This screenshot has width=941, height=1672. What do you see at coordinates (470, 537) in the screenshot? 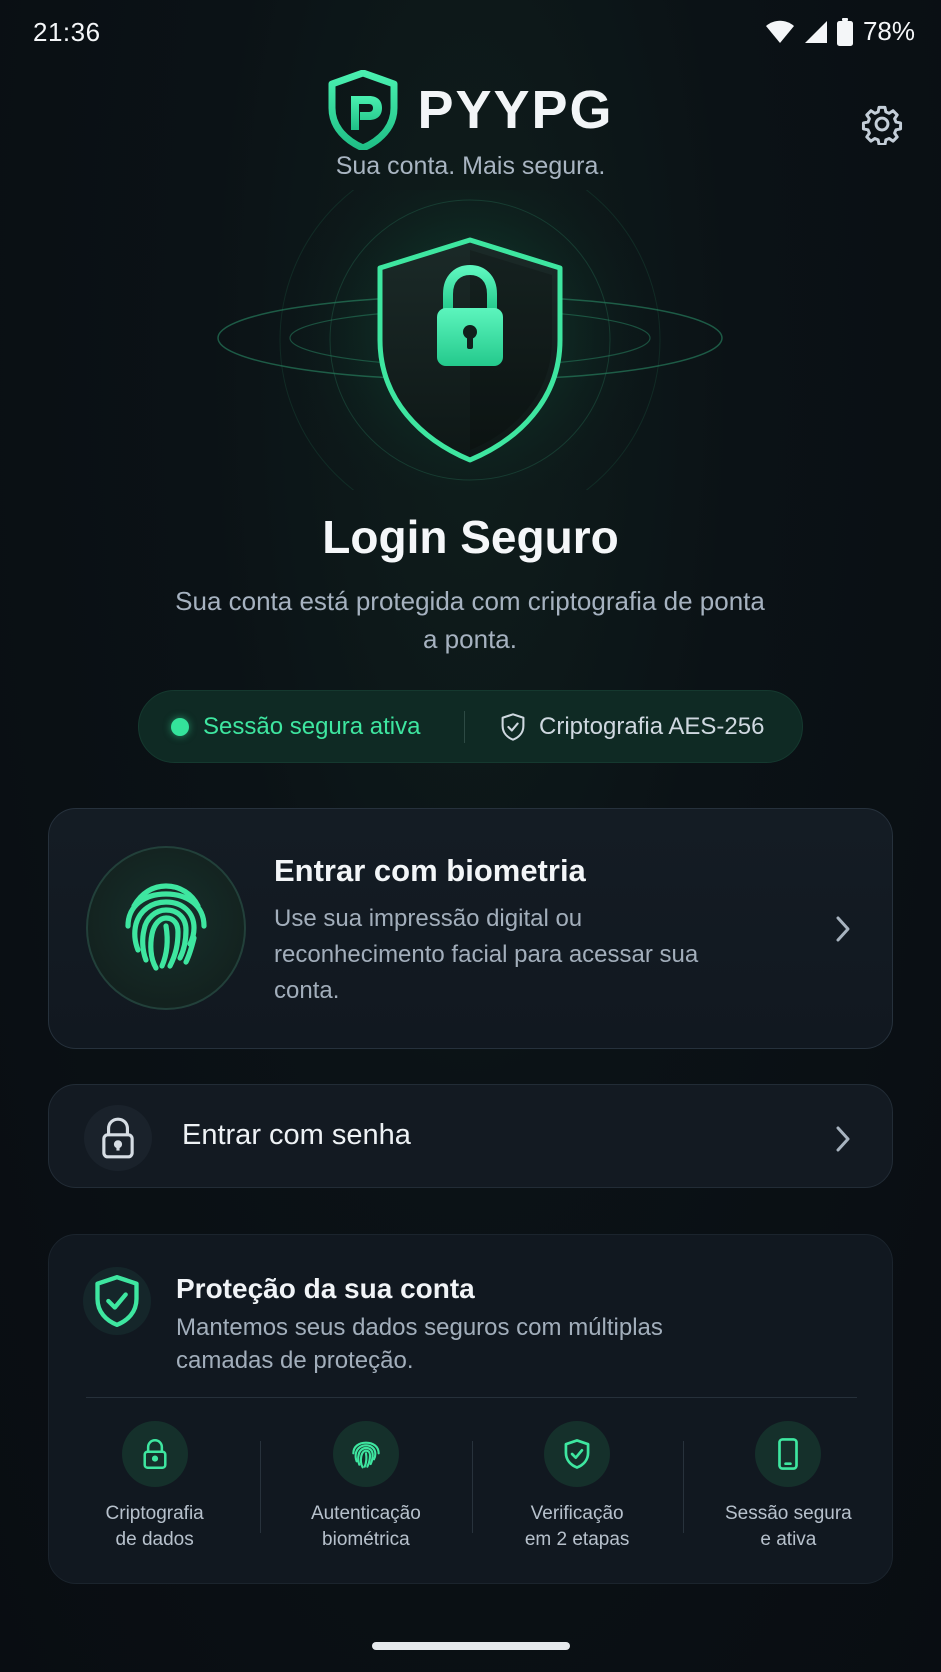
I see `page-title: Login Seguro` at bounding box center [470, 537].